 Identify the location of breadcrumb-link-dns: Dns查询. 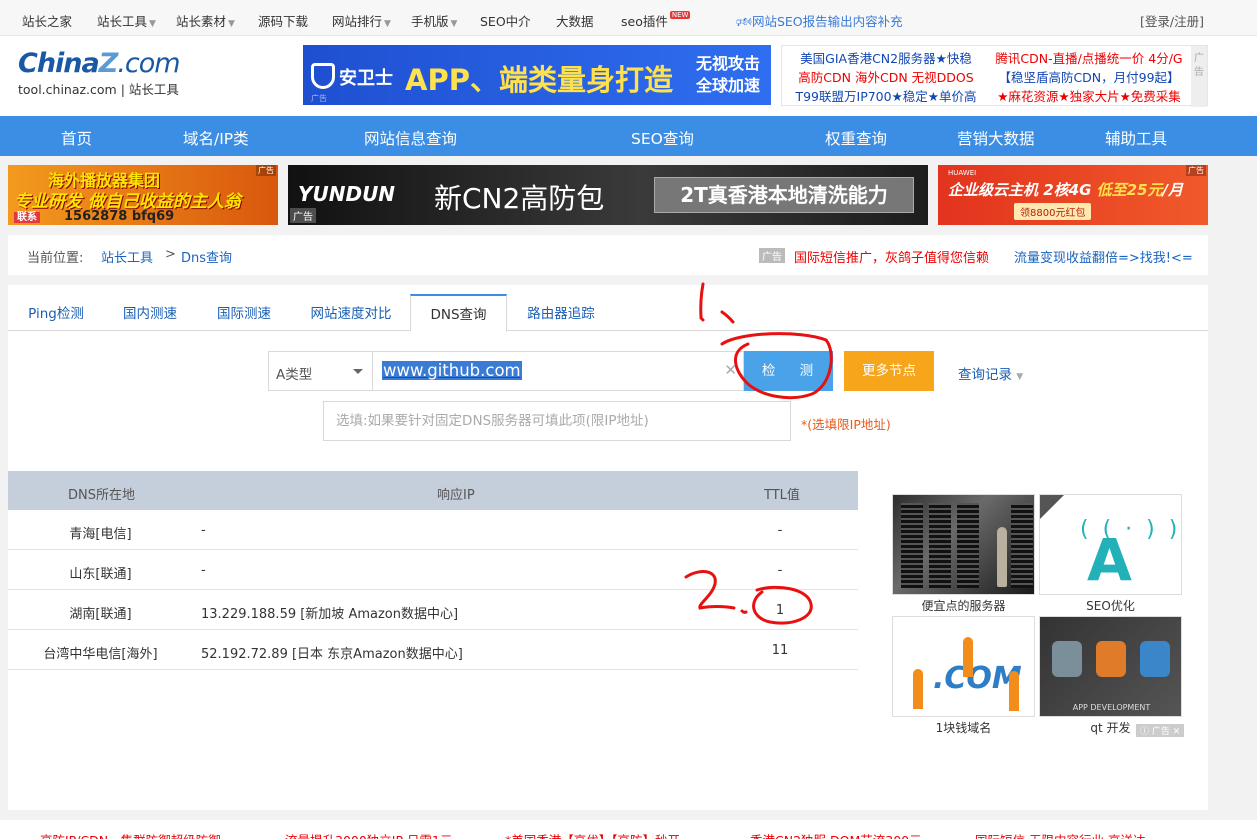
(206, 256).